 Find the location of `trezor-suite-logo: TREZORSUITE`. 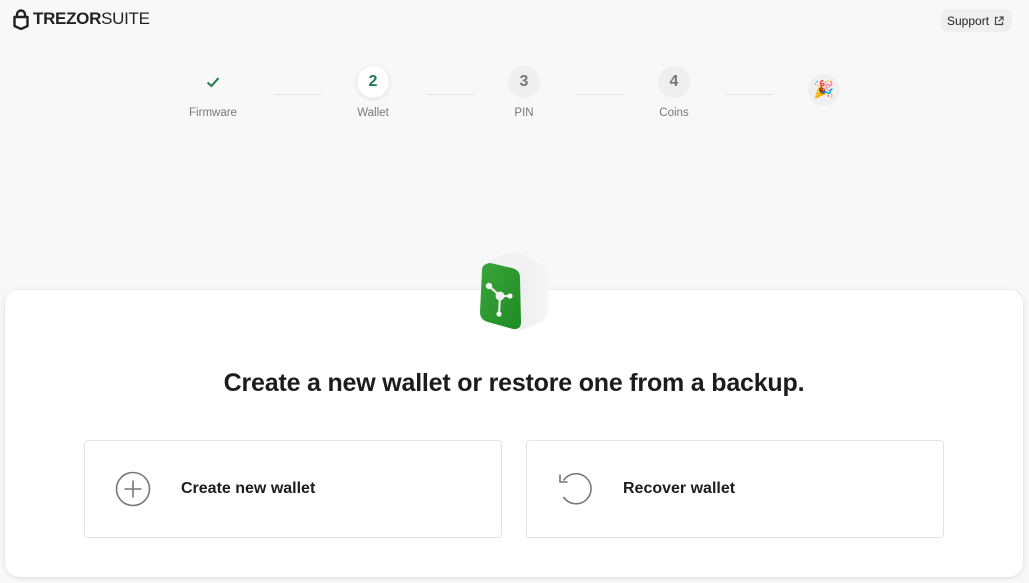

trezor-suite-logo: TREZORSUITE is located at coordinates (81, 19).